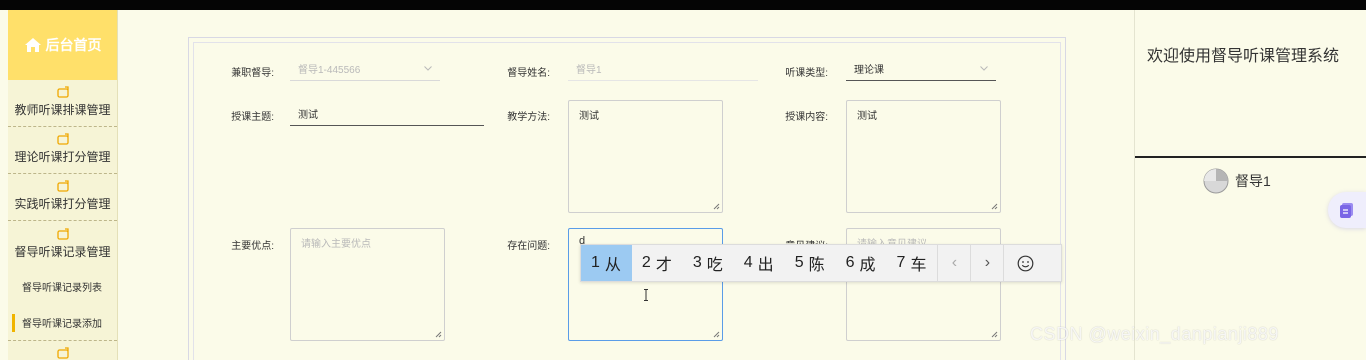  Describe the element at coordinates (62, 157) in the screenshot. I see `menu-label: 理论听课打分管理` at that location.